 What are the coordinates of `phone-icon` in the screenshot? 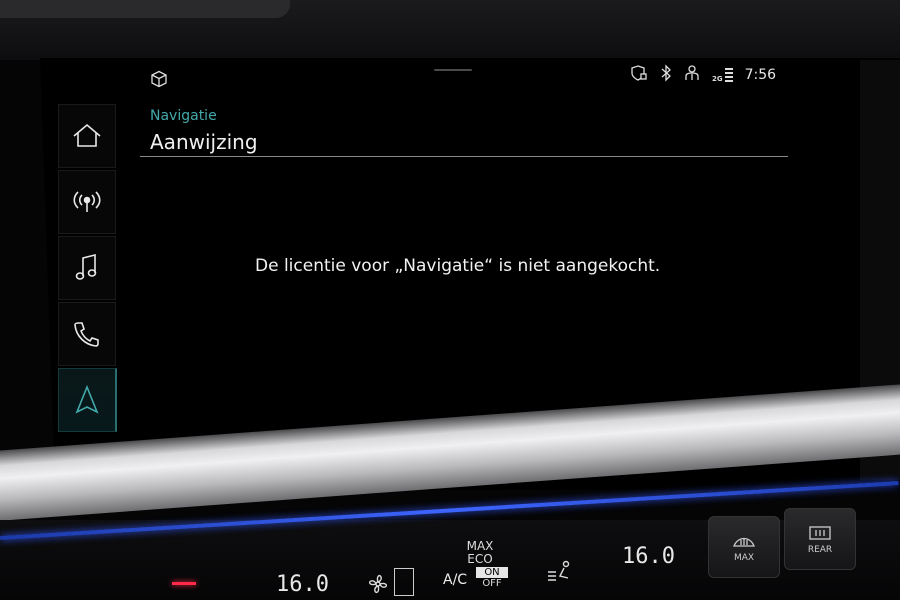 It's located at (87, 334).